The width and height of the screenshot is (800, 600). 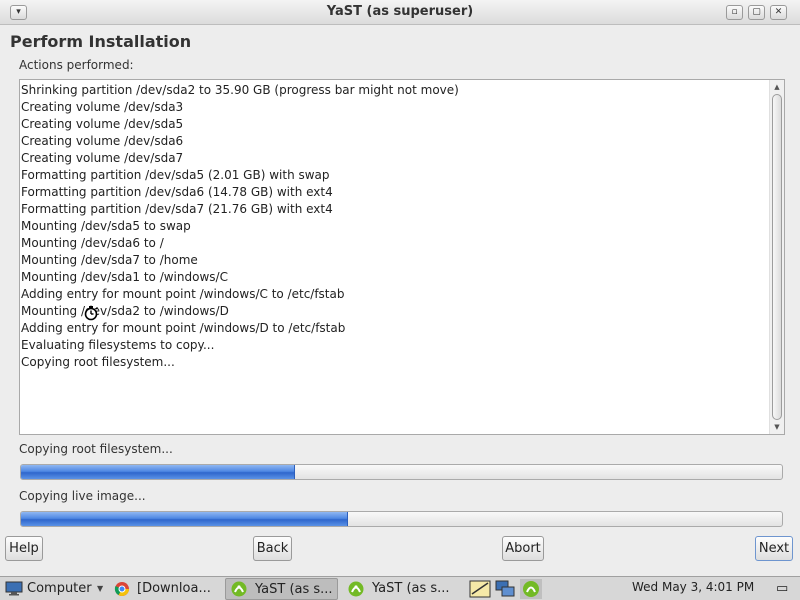 I want to click on minimize-icon: ▫, so click(x=734, y=12).